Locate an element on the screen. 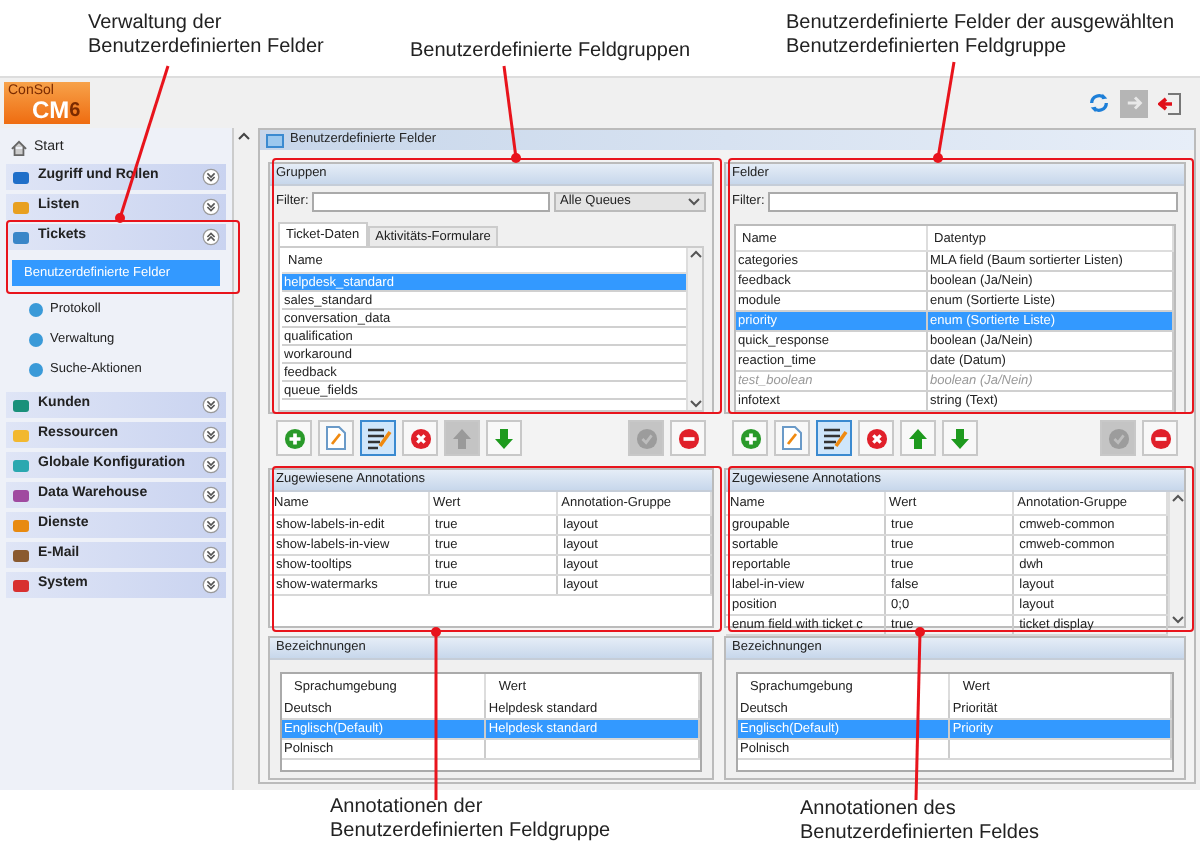 The width and height of the screenshot is (1200, 858). arrow-icon is located at coordinates (1134, 103).